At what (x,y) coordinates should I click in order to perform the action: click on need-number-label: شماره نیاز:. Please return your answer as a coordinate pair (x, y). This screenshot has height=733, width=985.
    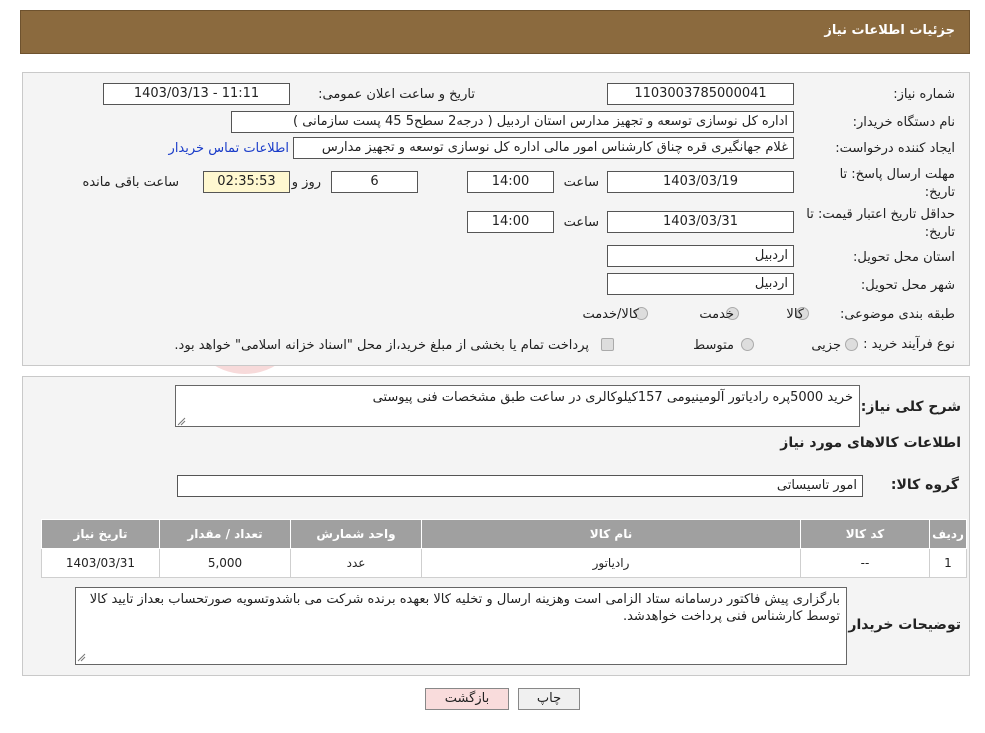
    Looking at the image, I should click on (924, 94).